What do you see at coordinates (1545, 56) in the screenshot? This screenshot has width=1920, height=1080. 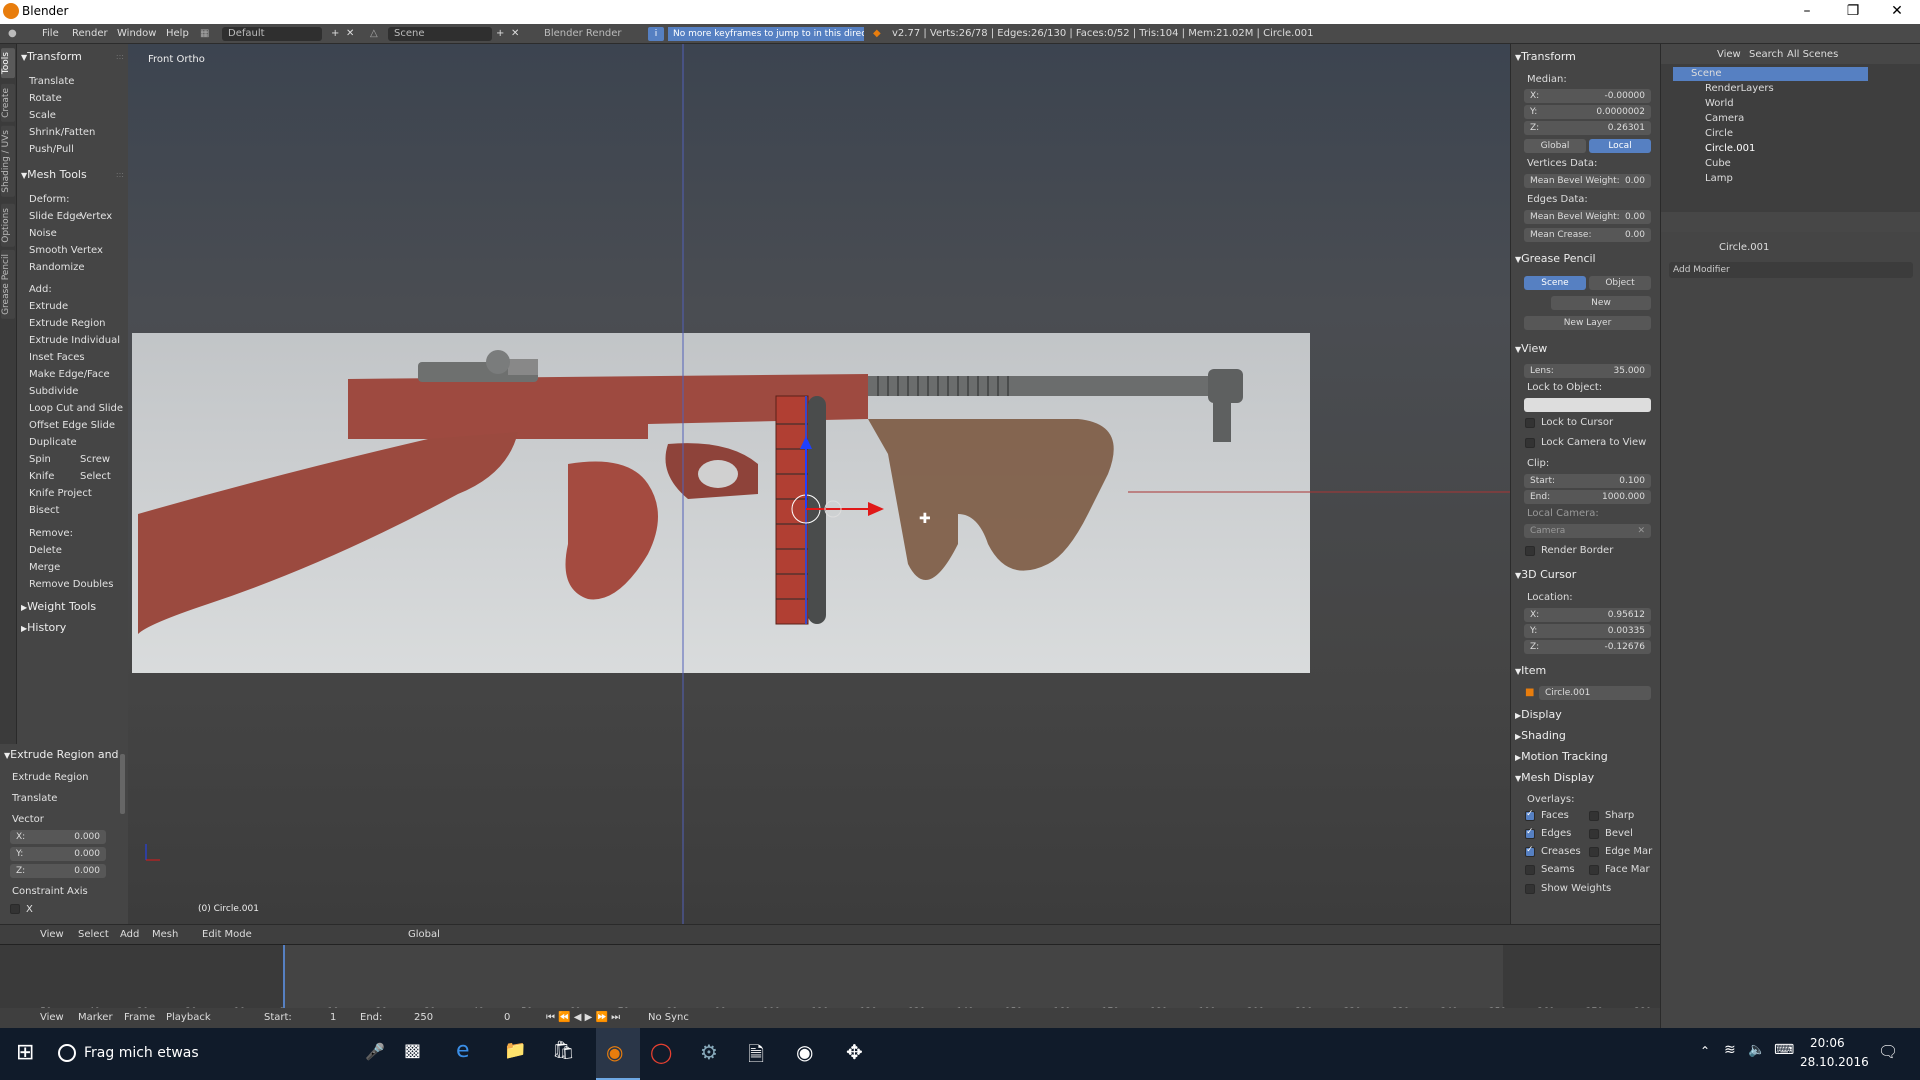 I see `npanel-transform-header: Transform` at bounding box center [1545, 56].